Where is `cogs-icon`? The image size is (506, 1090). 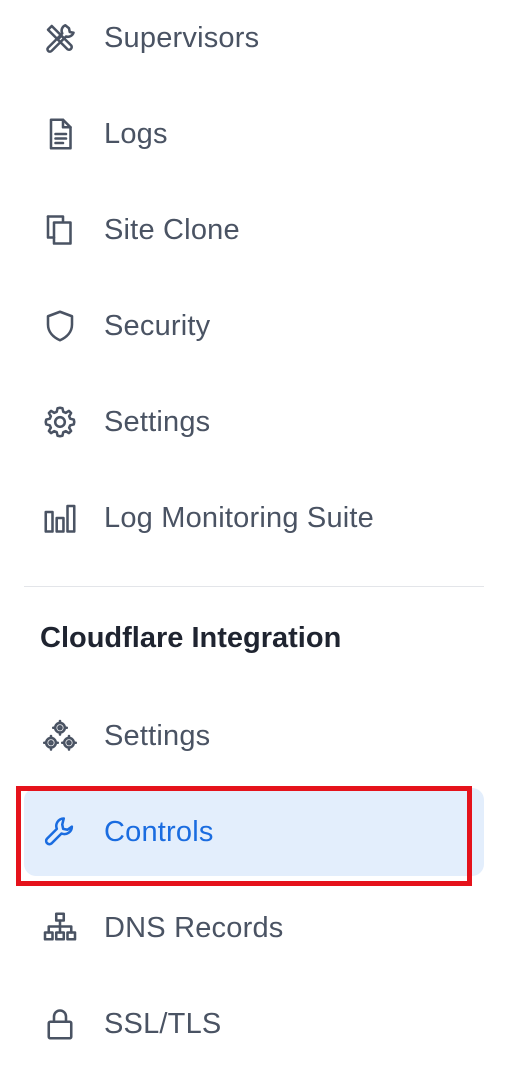 cogs-icon is located at coordinates (60, 736).